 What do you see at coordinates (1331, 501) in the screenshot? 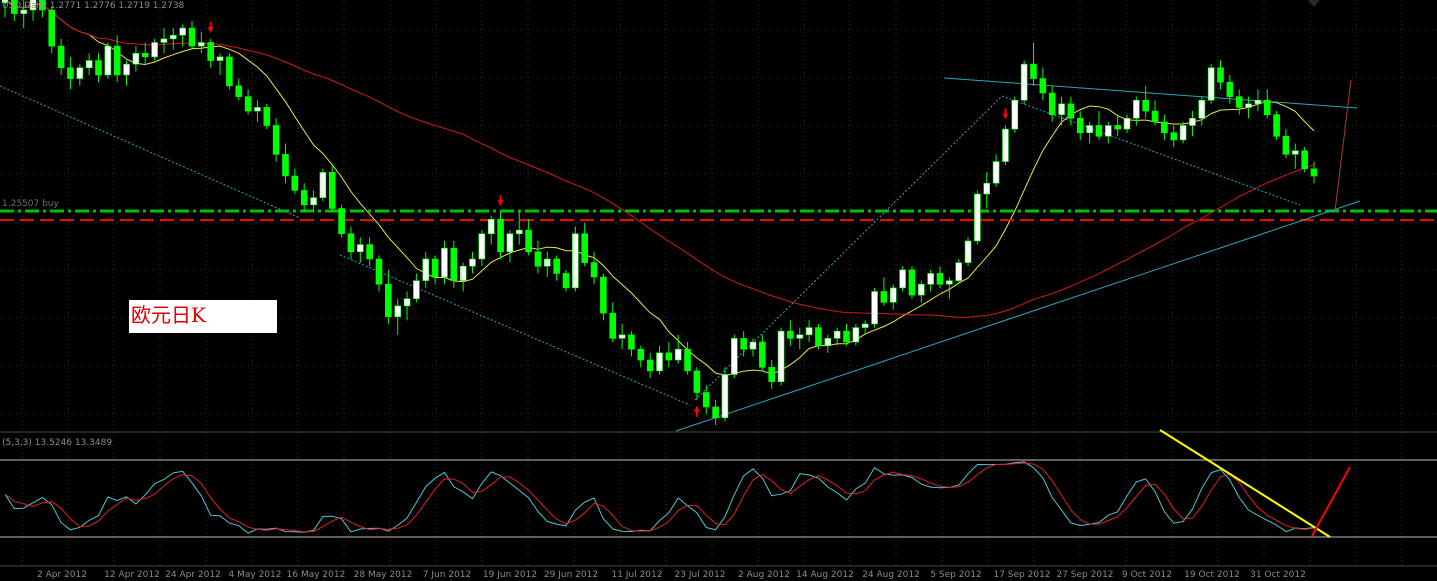
I see `stoch-projection-line` at bounding box center [1331, 501].